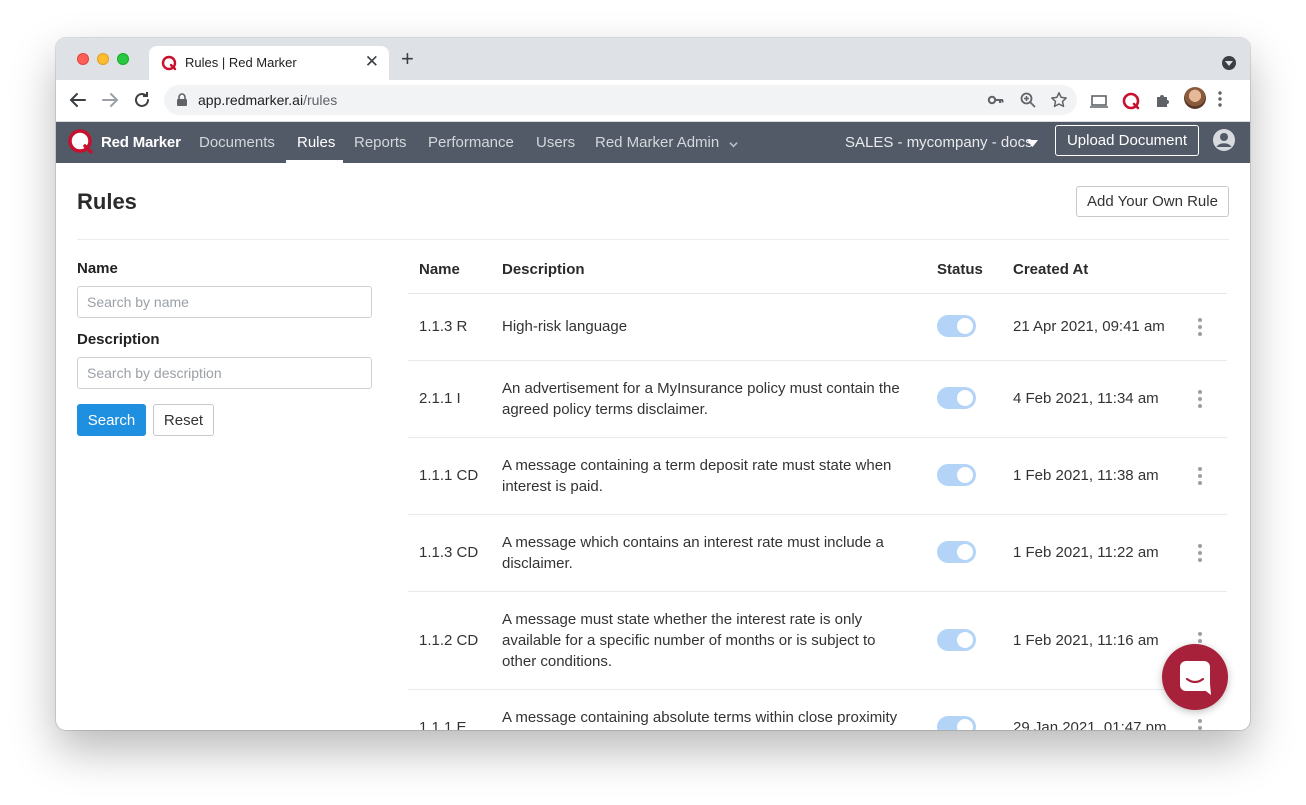  I want to click on rule-name: 1.1.3 R, so click(443, 326).